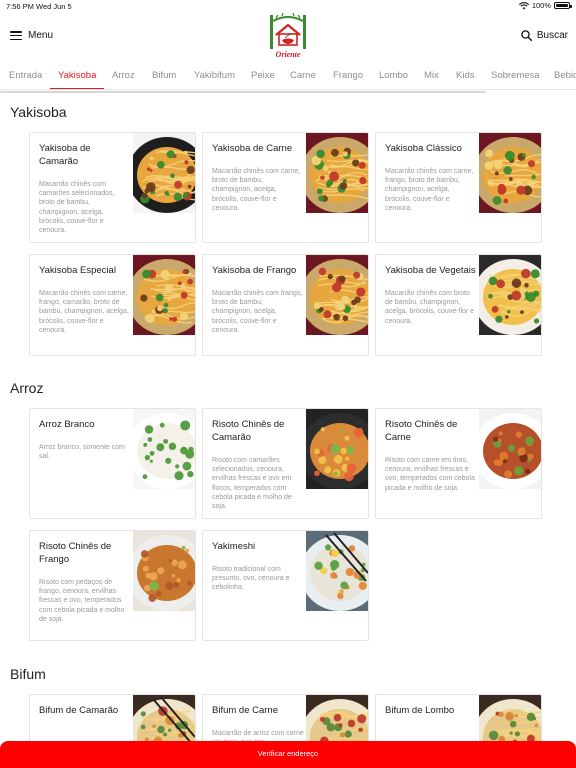 This screenshot has width=576, height=768. What do you see at coordinates (41, 35) in the screenshot?
I see `menu-label: Menu` at bounding box center [41, 35].